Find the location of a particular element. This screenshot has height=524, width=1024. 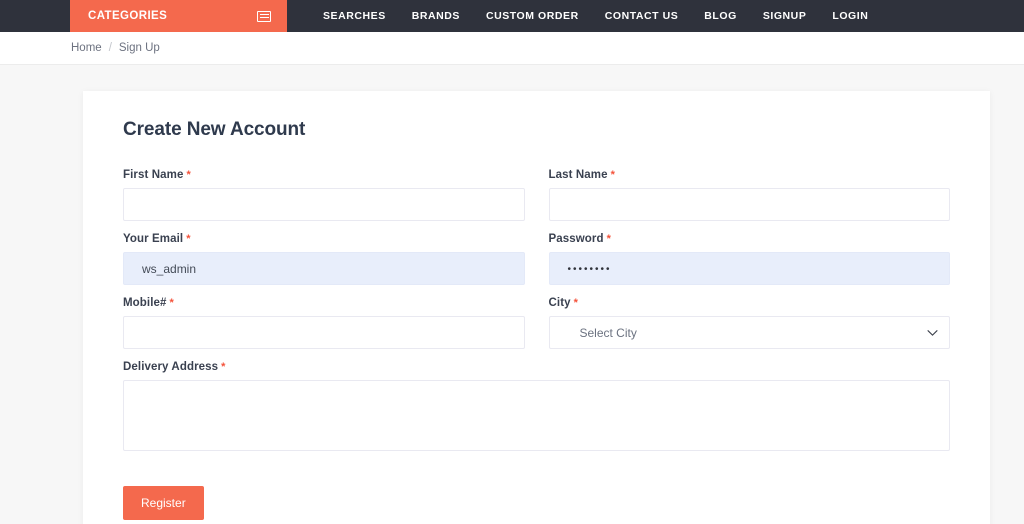

form-row-address: Delivery Address * is located at coordinates (536, 408).